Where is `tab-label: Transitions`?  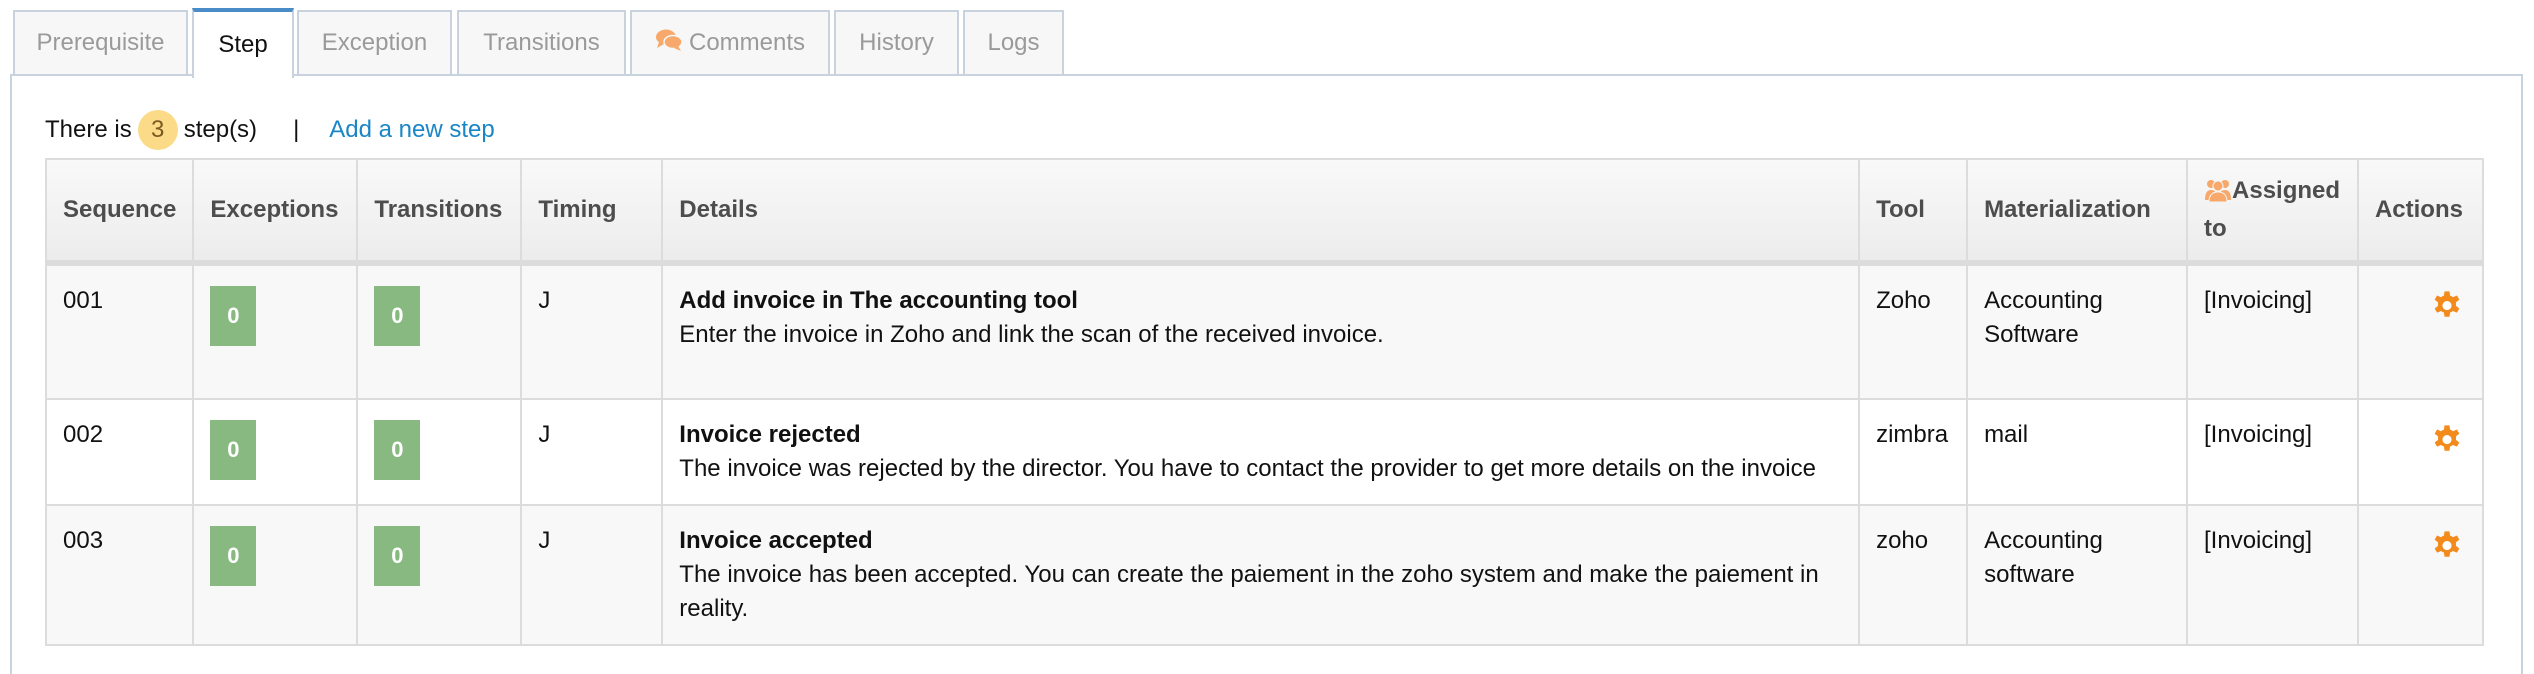 tab-label: Transitions is located at coordinates (541, 42).